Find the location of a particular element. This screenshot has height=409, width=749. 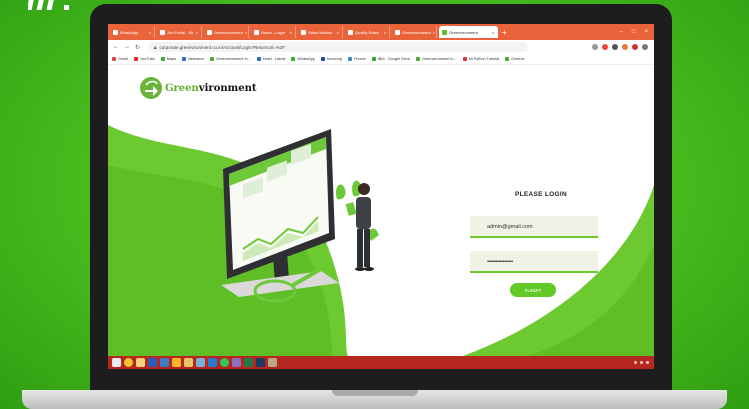

brand-corner-logo is located at coordinates (48, 5).